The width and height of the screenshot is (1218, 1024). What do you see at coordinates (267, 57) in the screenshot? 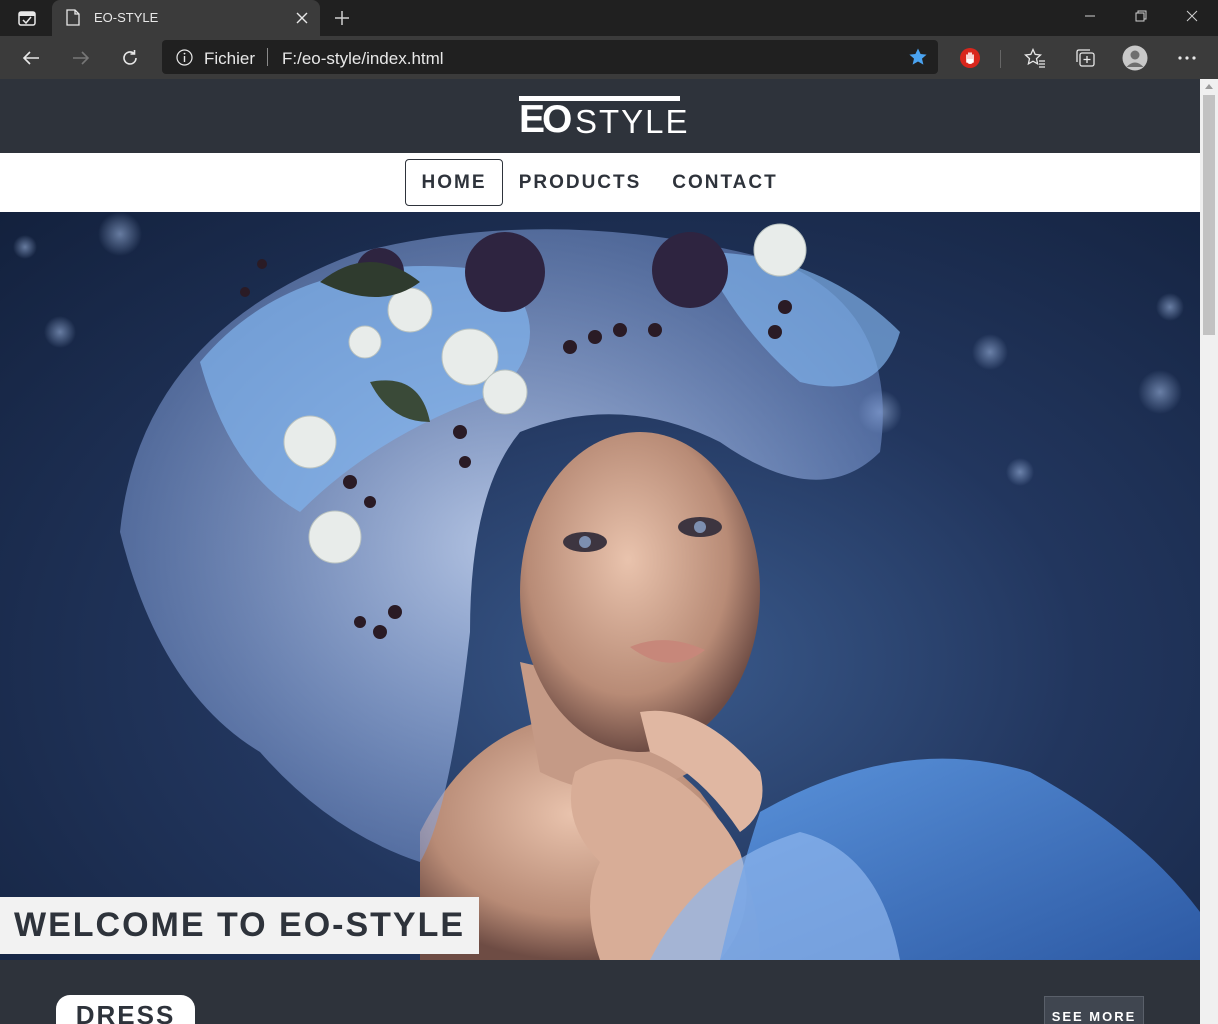
I see `address-divider` at bounding box center [267, 57].